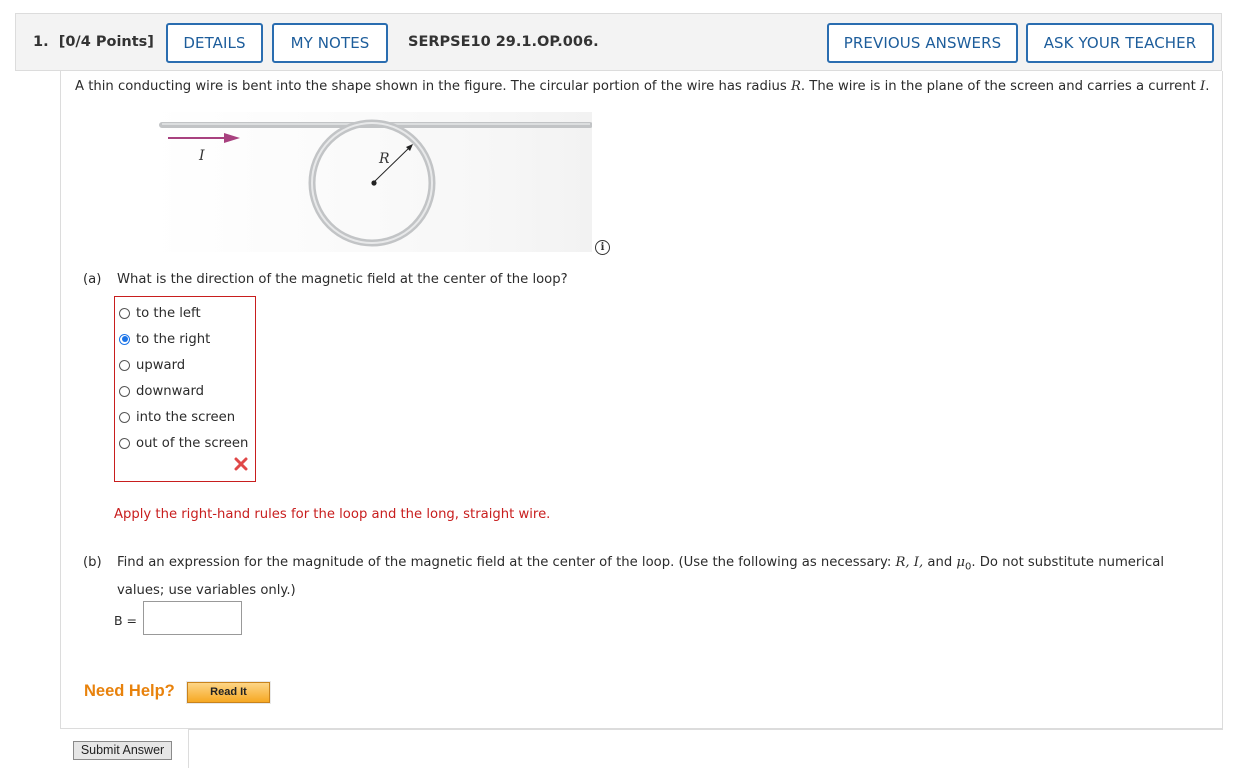 The image size is (1234, 768). Describe the element at coordinates (384, 159) in the screenshot. I see `radius-label: R` at that location.